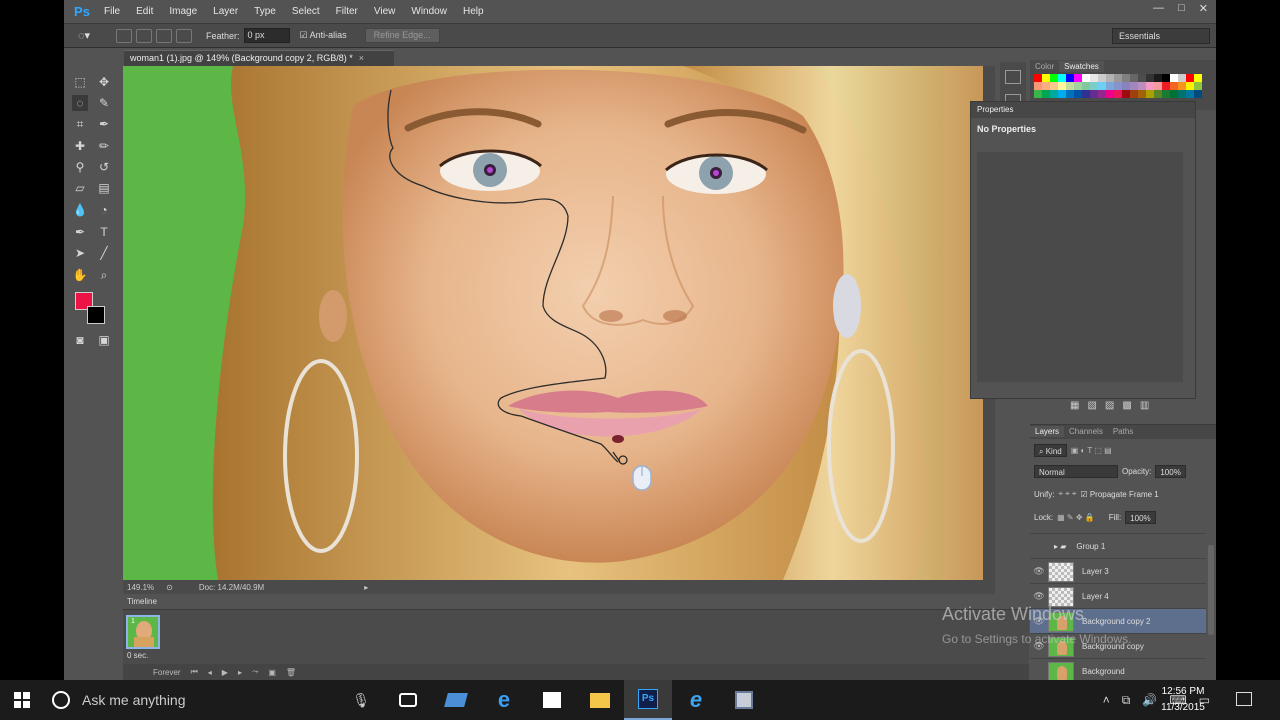 The image size is (1280, 720). Describe the element at coordinates (124, 35) in the screenshot. I see `new-selection-icon` at that location.